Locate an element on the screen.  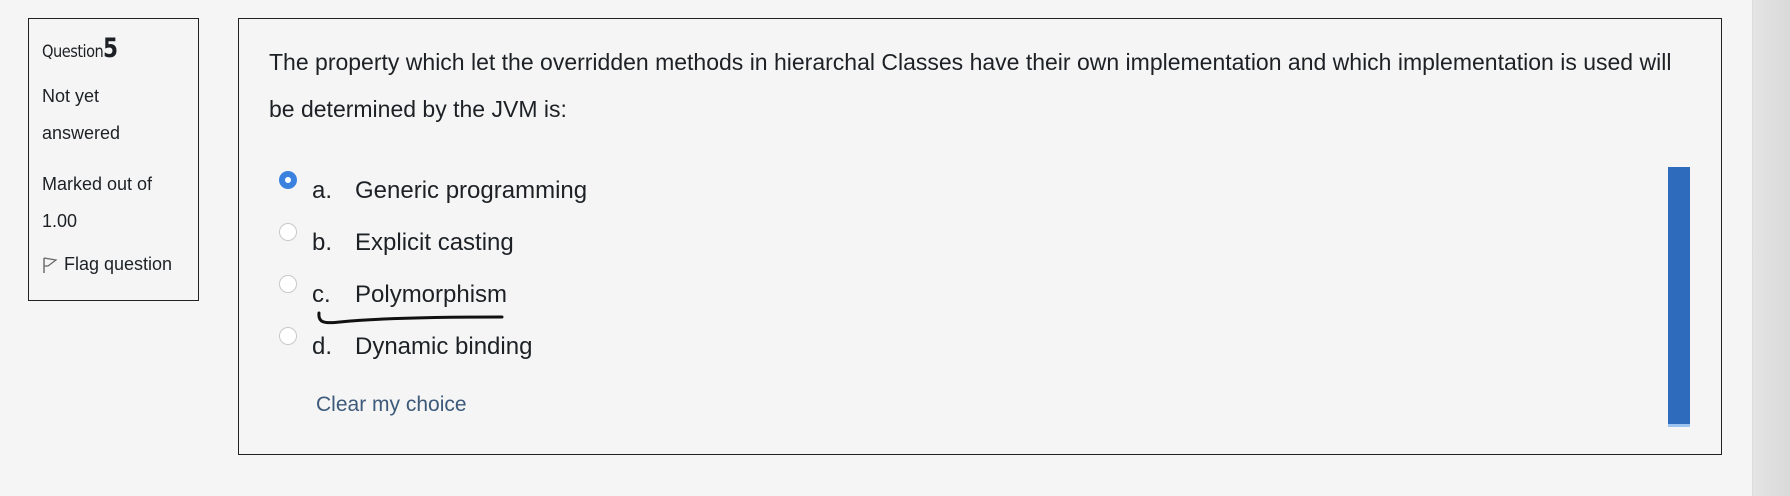
question-number: 5 is located at coordinates (111, 48).